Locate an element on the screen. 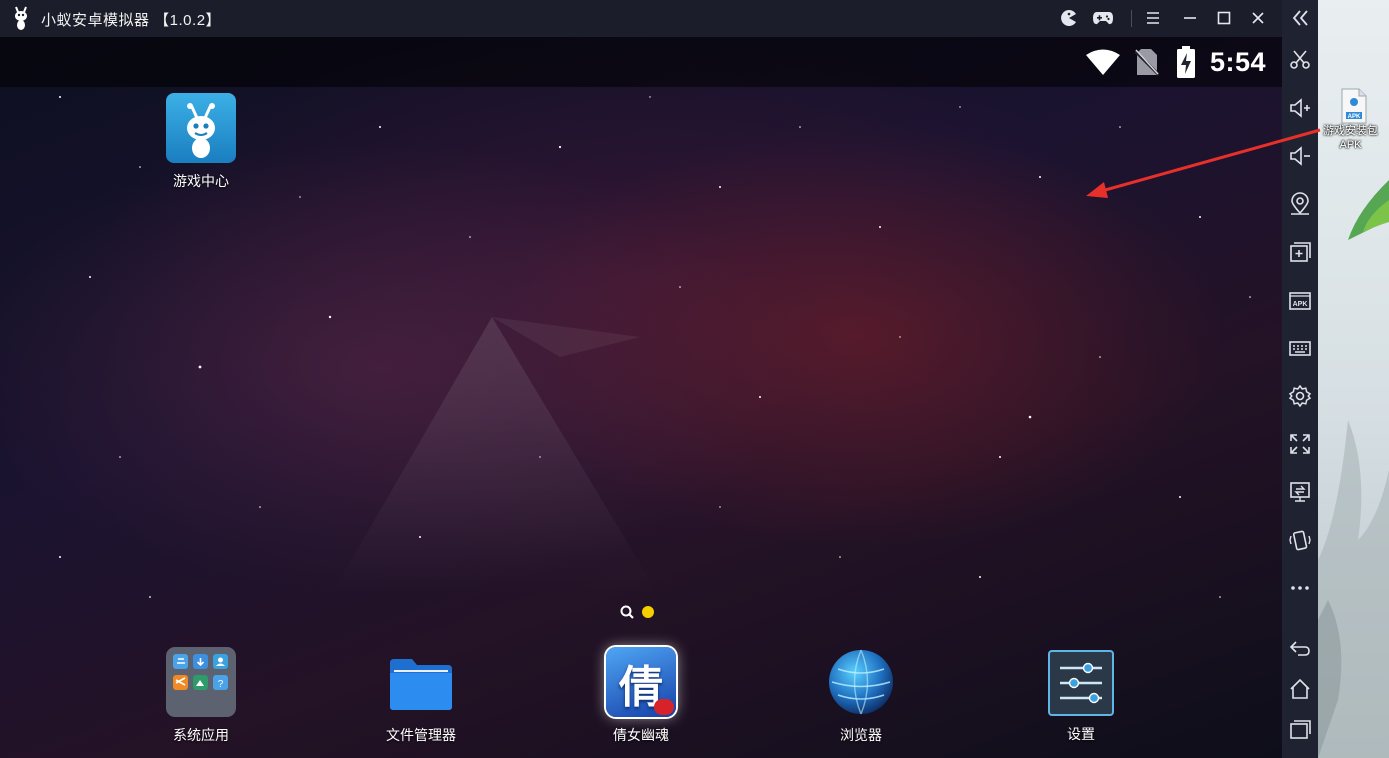 The image size is (1389, 758). battery-charging-icon is located at coordinates (1186, 62).